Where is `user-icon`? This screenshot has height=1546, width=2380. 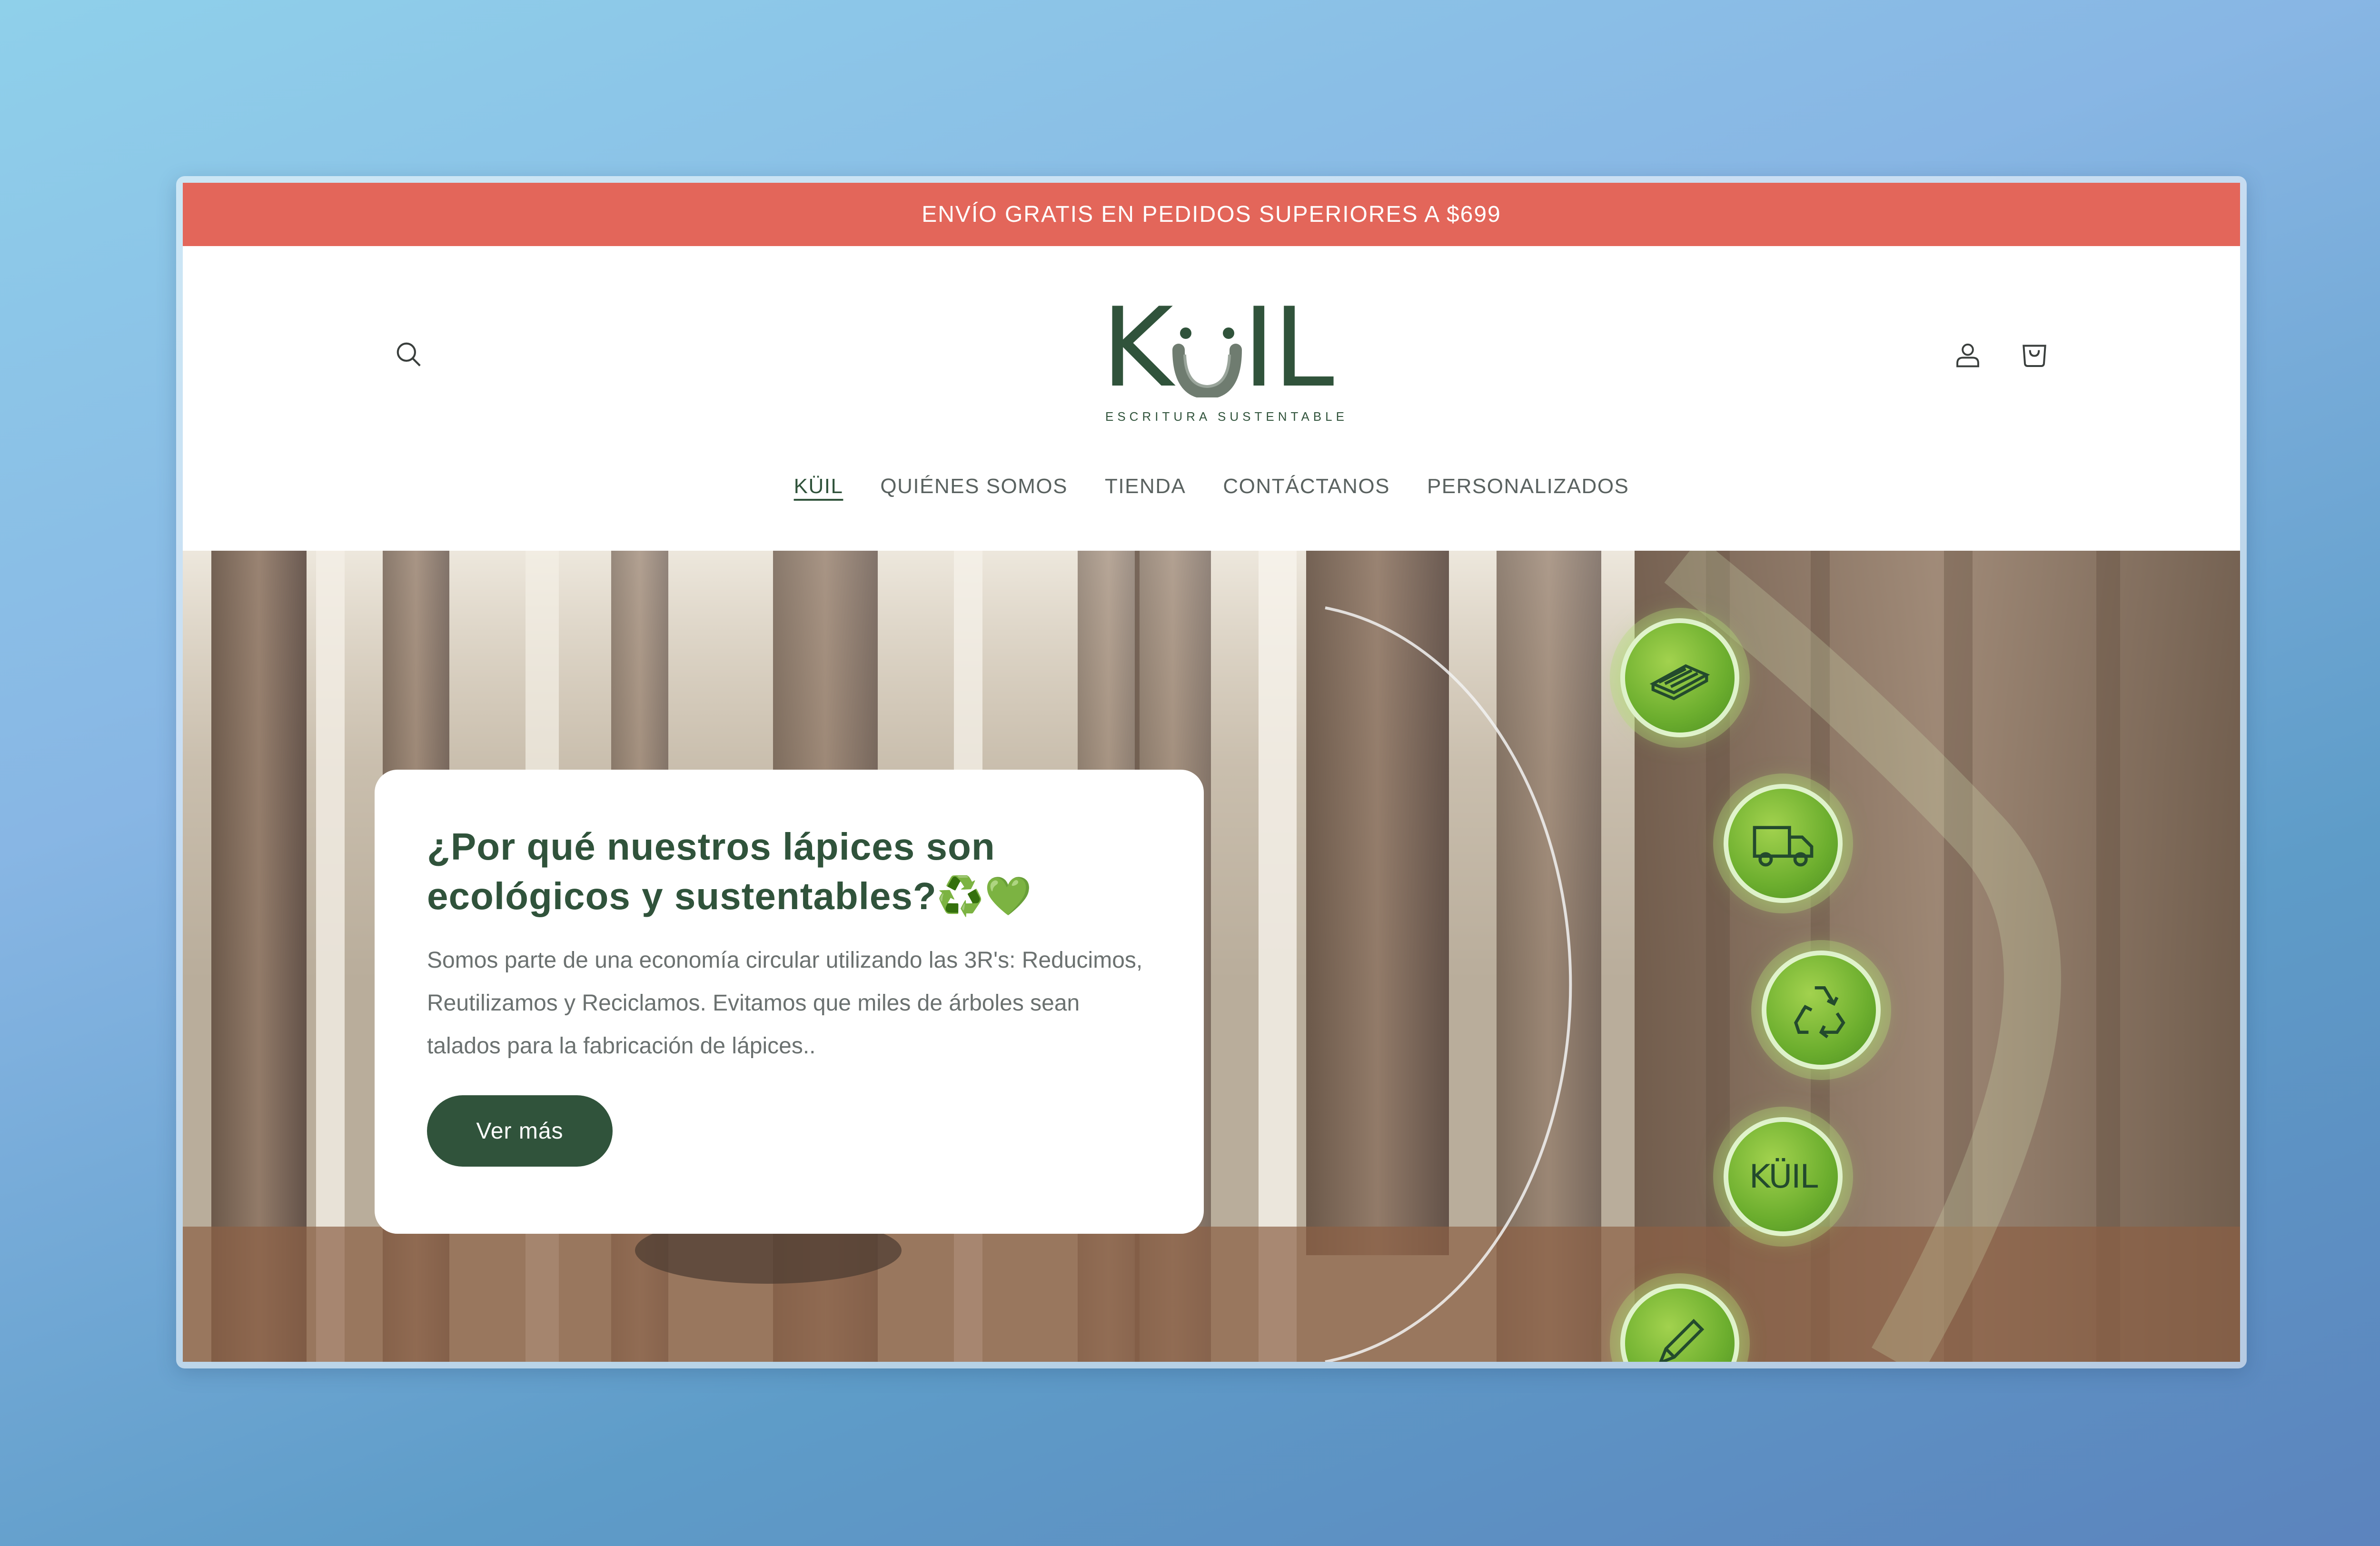 user-icon is located at coordinates (1967, 355).